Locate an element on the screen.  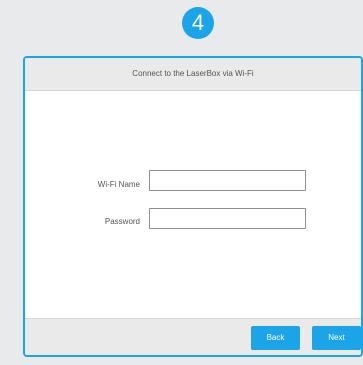
wifi-name-input is located at coordinates (227, 180).